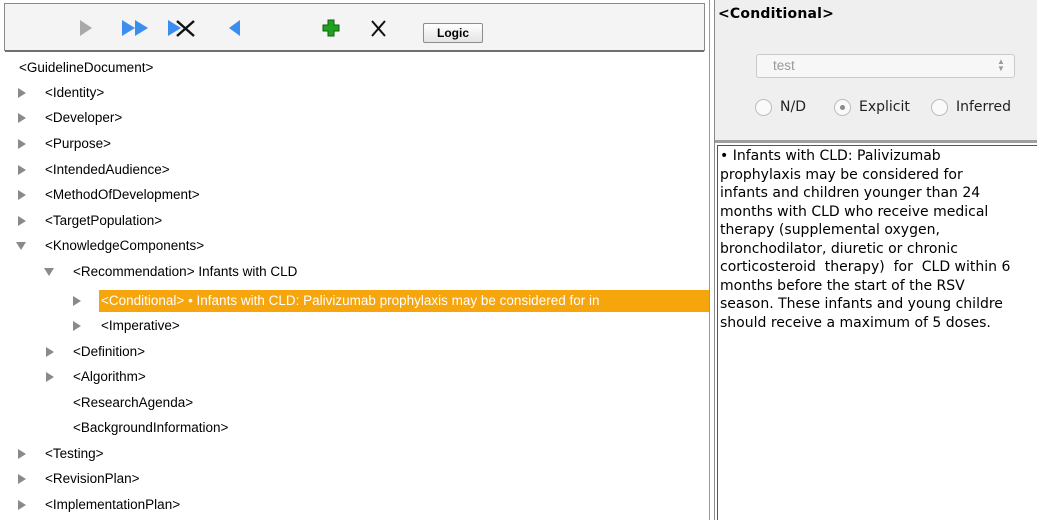 This screenshot has width=1037, height=520. Describe the element at coordinates (107, 169) in the screenshot. I see `tree-item-label: <IntendedAudience>` at that location.